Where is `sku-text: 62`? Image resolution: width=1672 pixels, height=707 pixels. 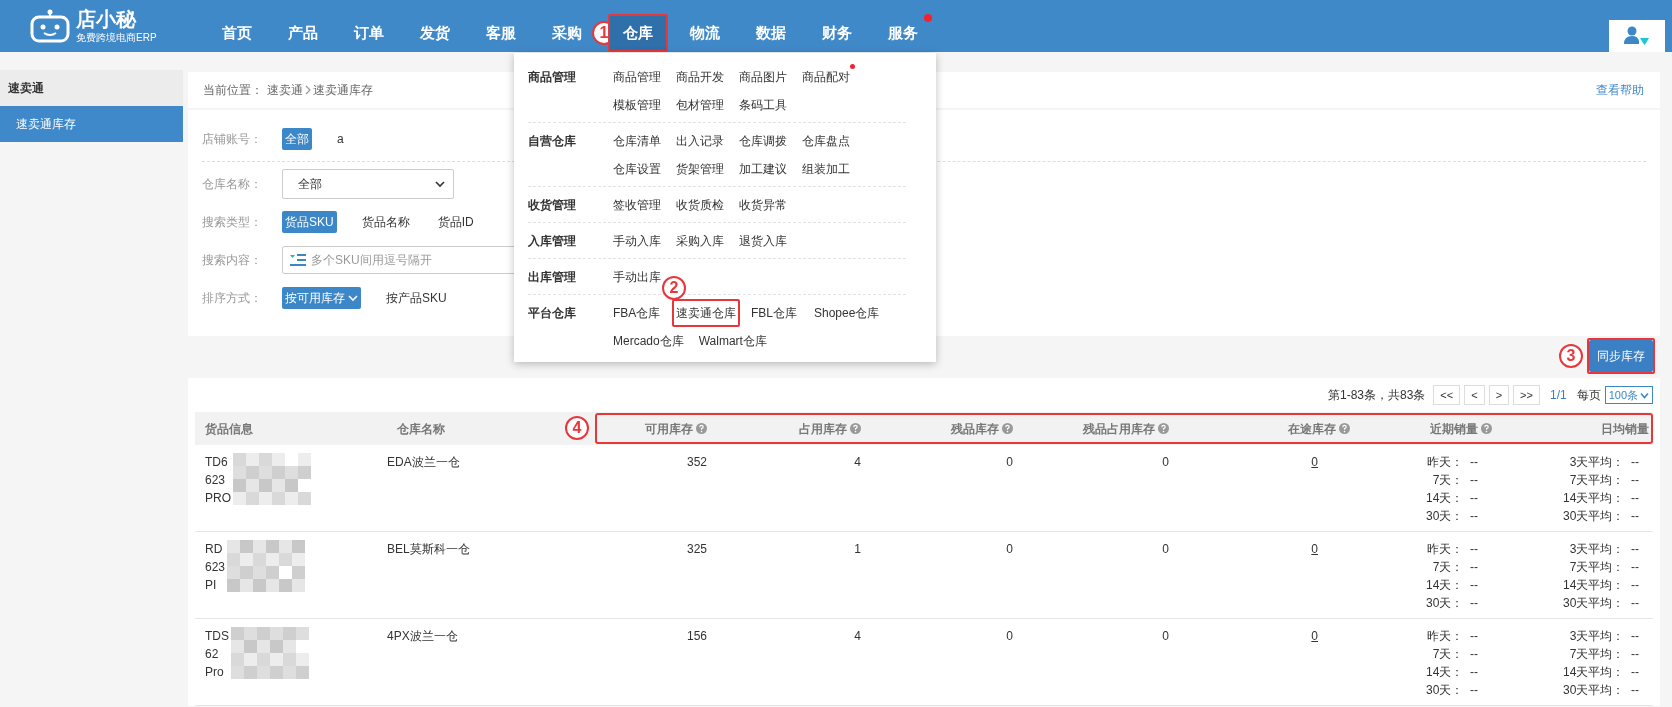
sku-text: 62 is located at coordinates (212, 654).